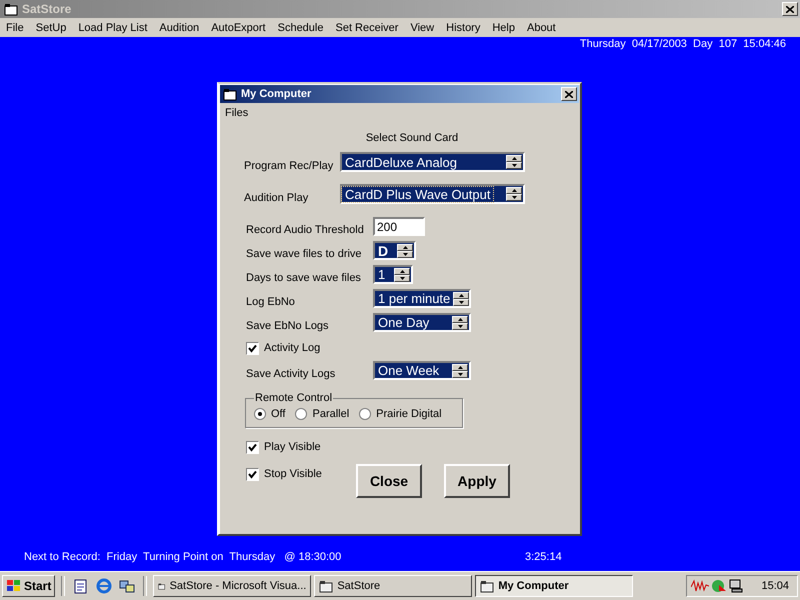 This screenshot has width=800, height=600. What do you see at coordinates (304, 254) in the screenshot?
I see `field-label: Save wave files to drive` at bounding box center [304, 254].